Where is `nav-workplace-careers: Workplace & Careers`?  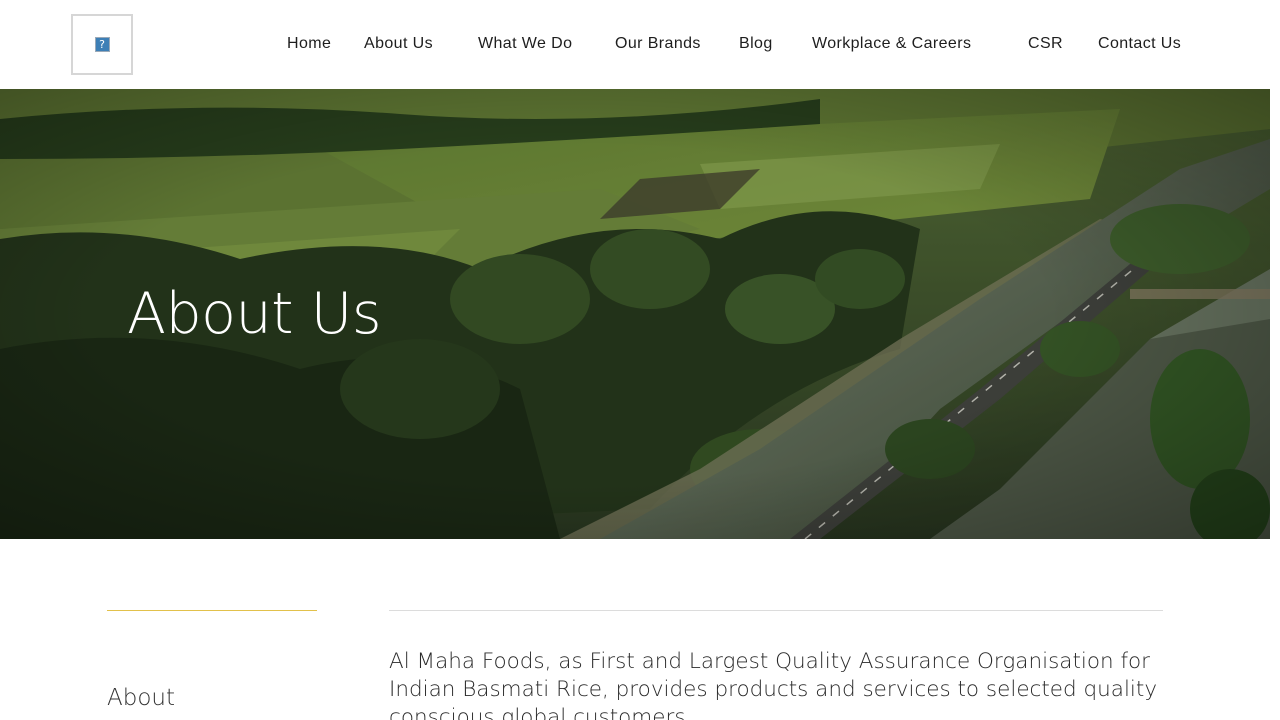 nav-workplace-careers: Workplace & Careers is located at coordinates (891, 44).